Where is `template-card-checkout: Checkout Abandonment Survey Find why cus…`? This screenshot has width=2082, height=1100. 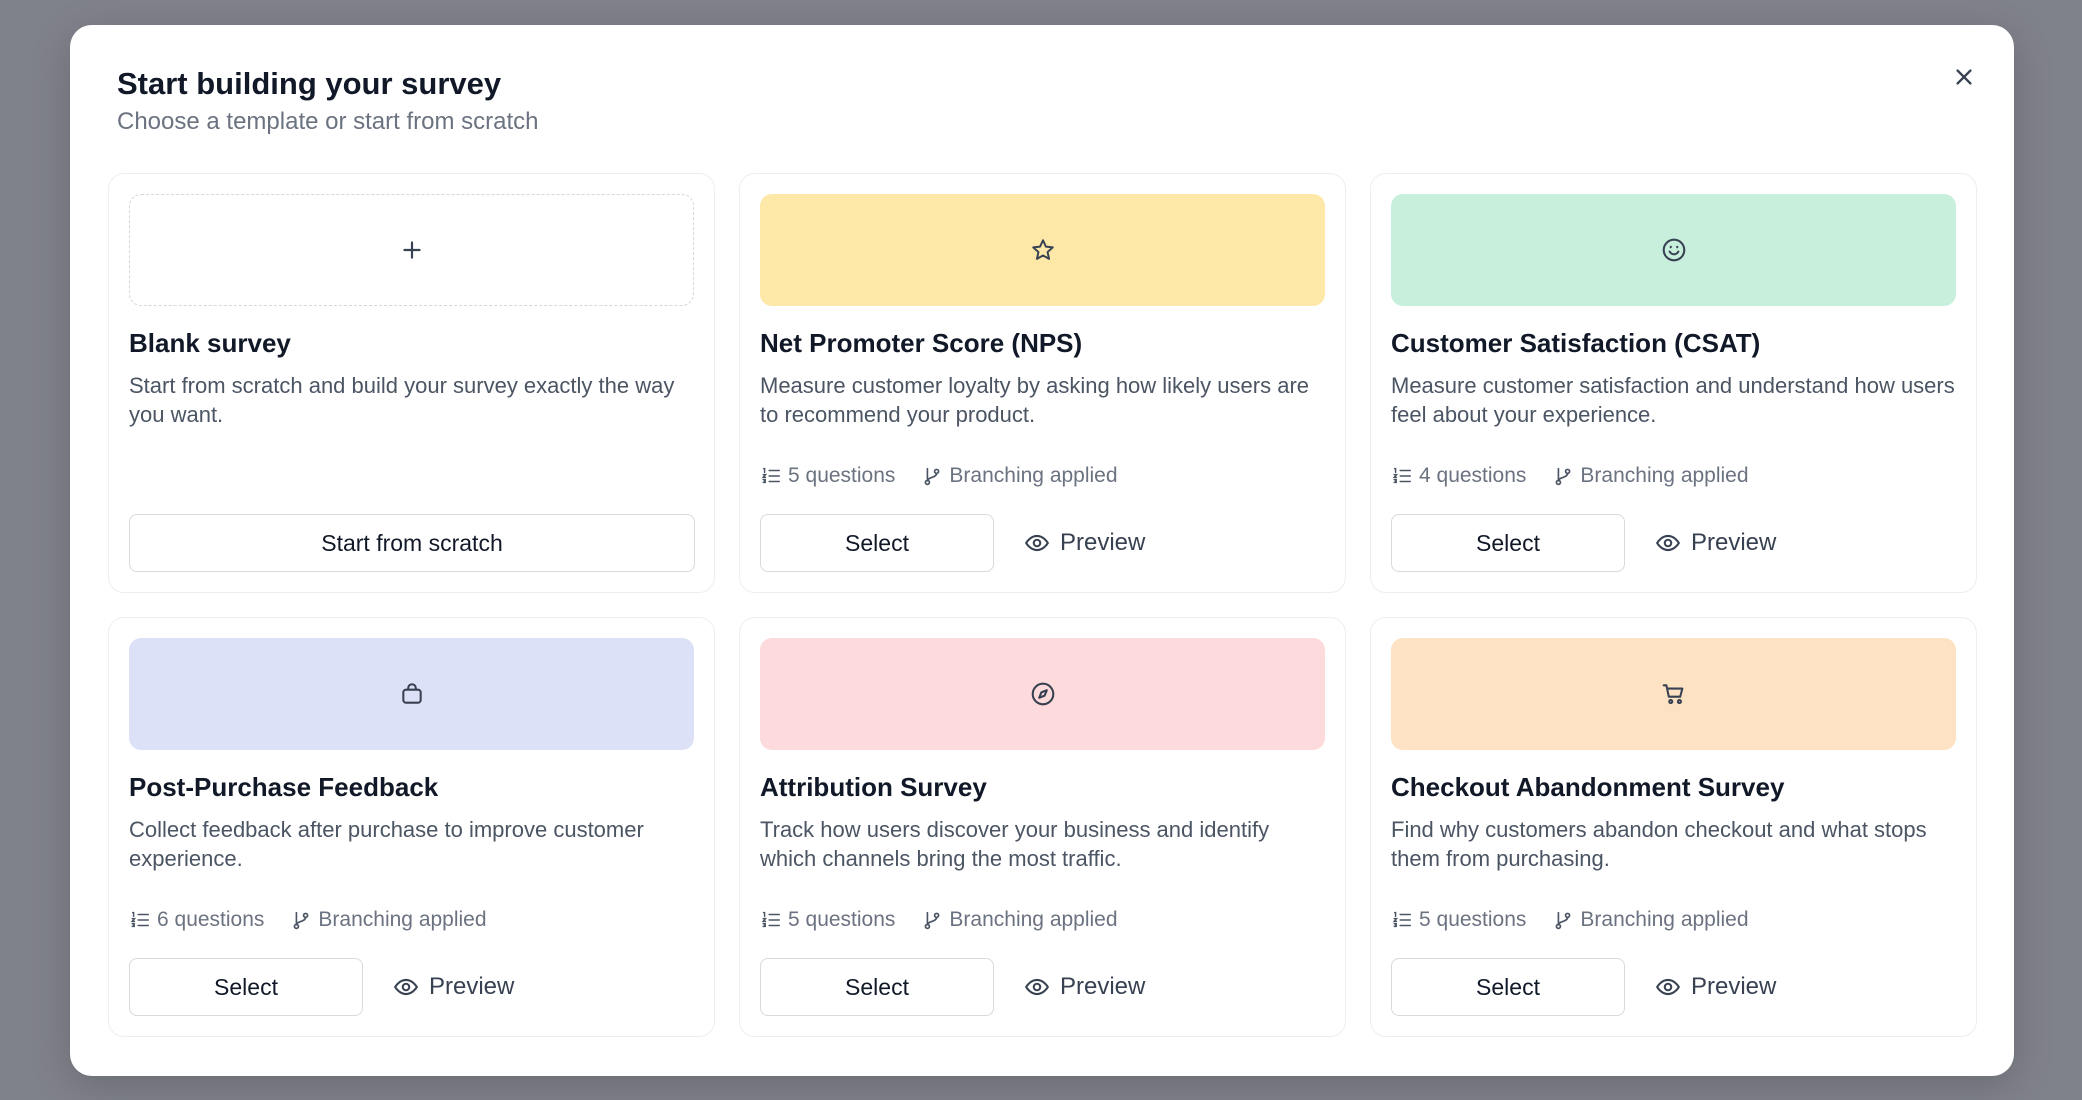
template-card-checkout: Checkout Abandonment Survey Find why cus… is located at coordinates (1673, 827).